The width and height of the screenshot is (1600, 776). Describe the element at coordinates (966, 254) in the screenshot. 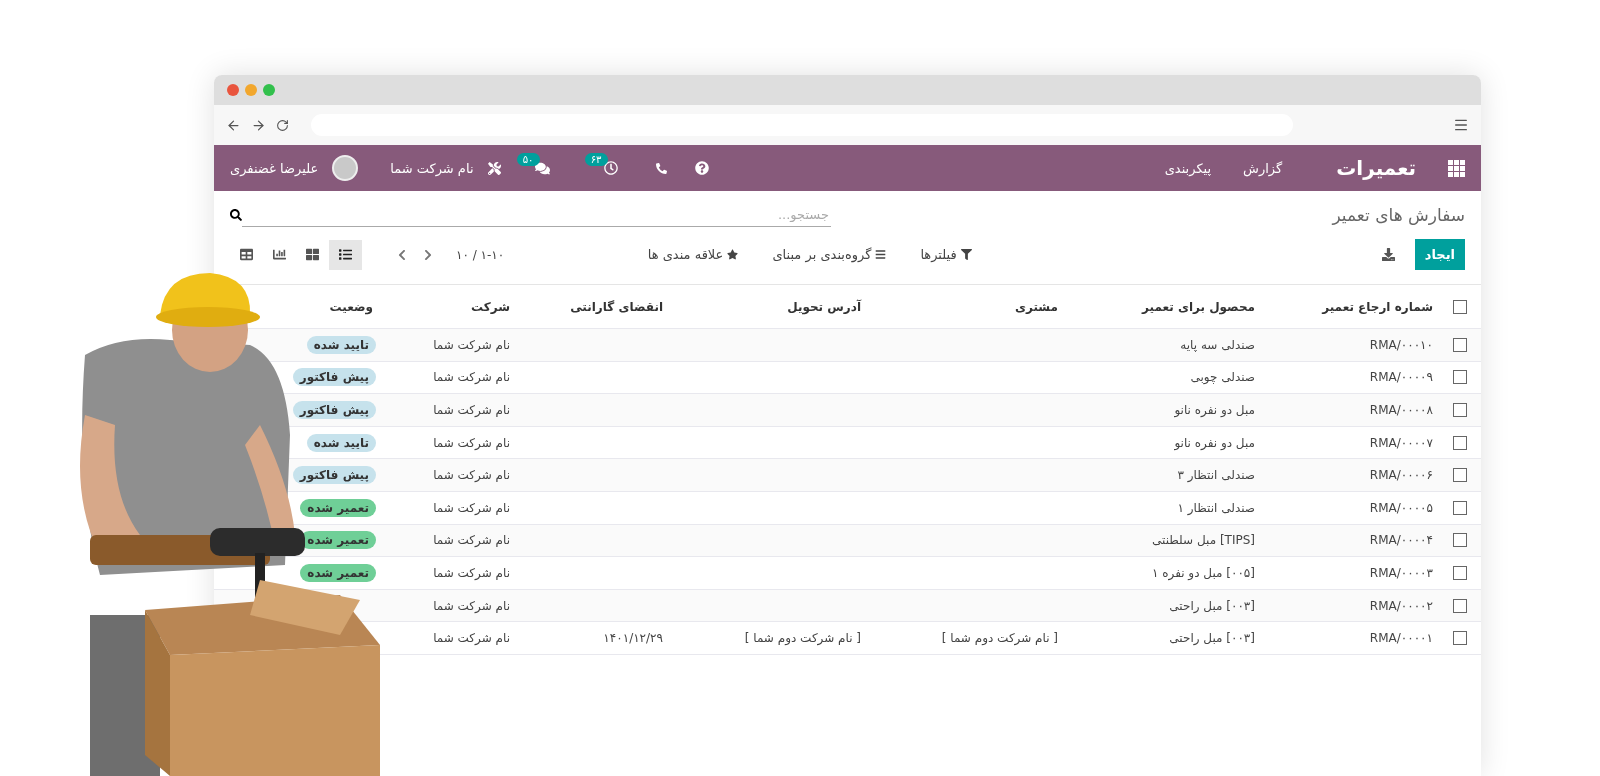

I see `filter-icon` at that location.